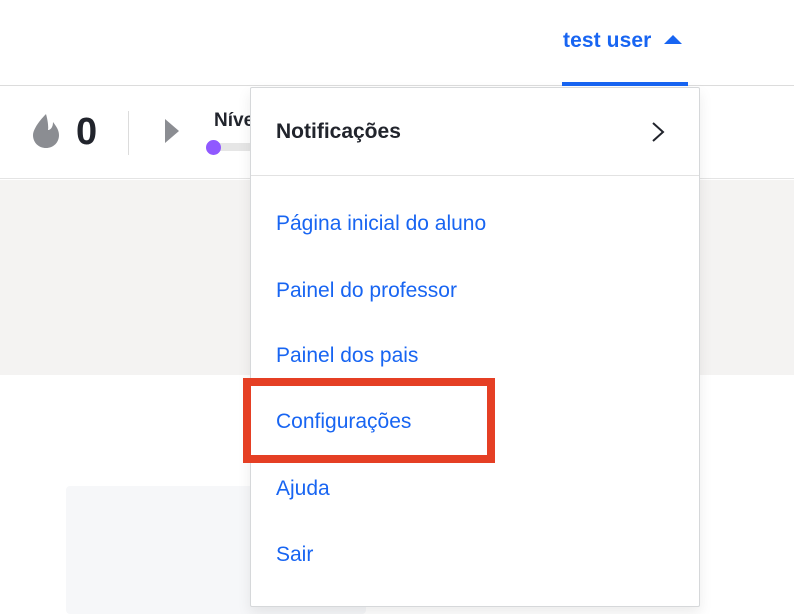 This screenshot has height=614, width=794. I want to click on notifications-label: Notificações, so click(338, 131).